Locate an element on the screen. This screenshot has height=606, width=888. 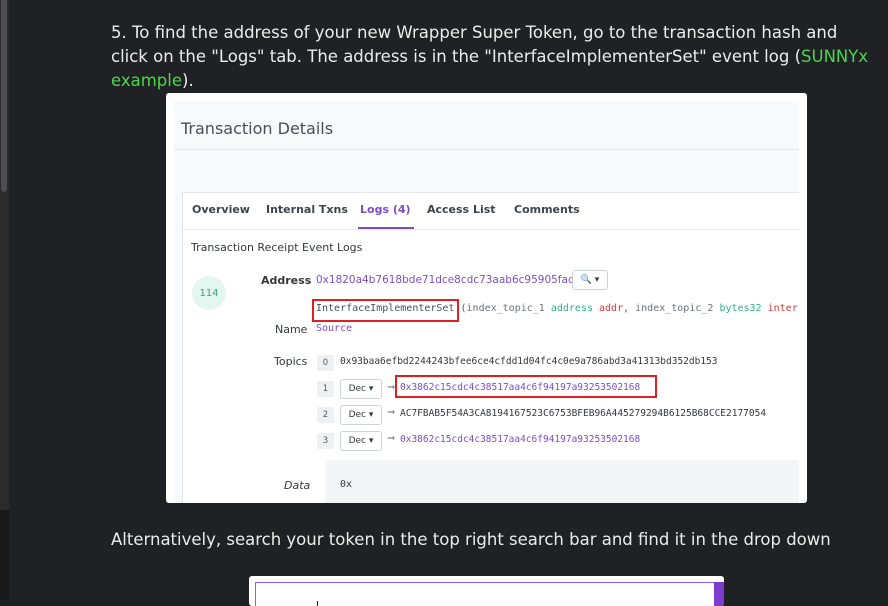
topic-2-index: 2 is located at coordinates (325, 415).